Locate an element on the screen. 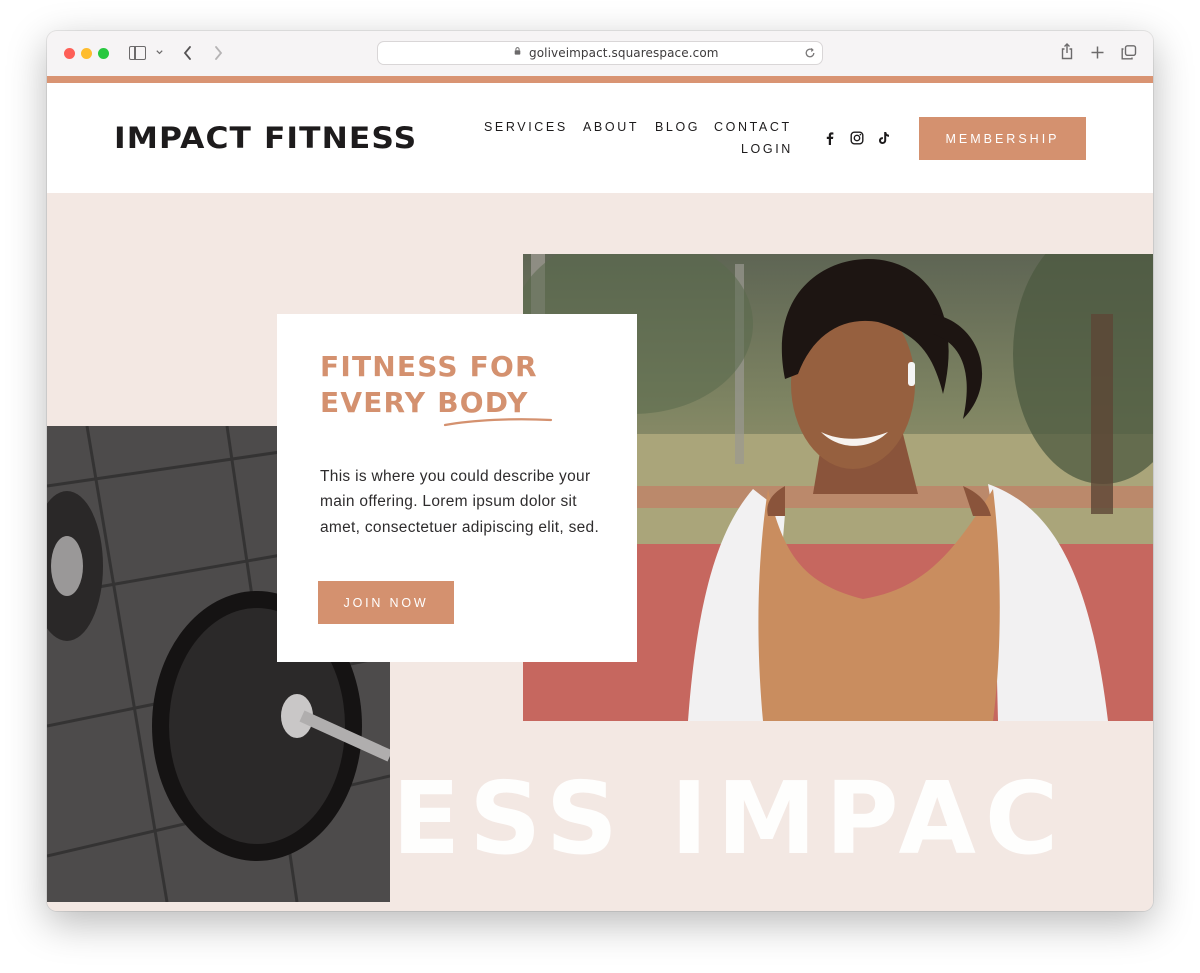 This screenshot has width=1200, height=973. address-bar: goliveimpact.squarespace.com is located at coordinates (600, 53).